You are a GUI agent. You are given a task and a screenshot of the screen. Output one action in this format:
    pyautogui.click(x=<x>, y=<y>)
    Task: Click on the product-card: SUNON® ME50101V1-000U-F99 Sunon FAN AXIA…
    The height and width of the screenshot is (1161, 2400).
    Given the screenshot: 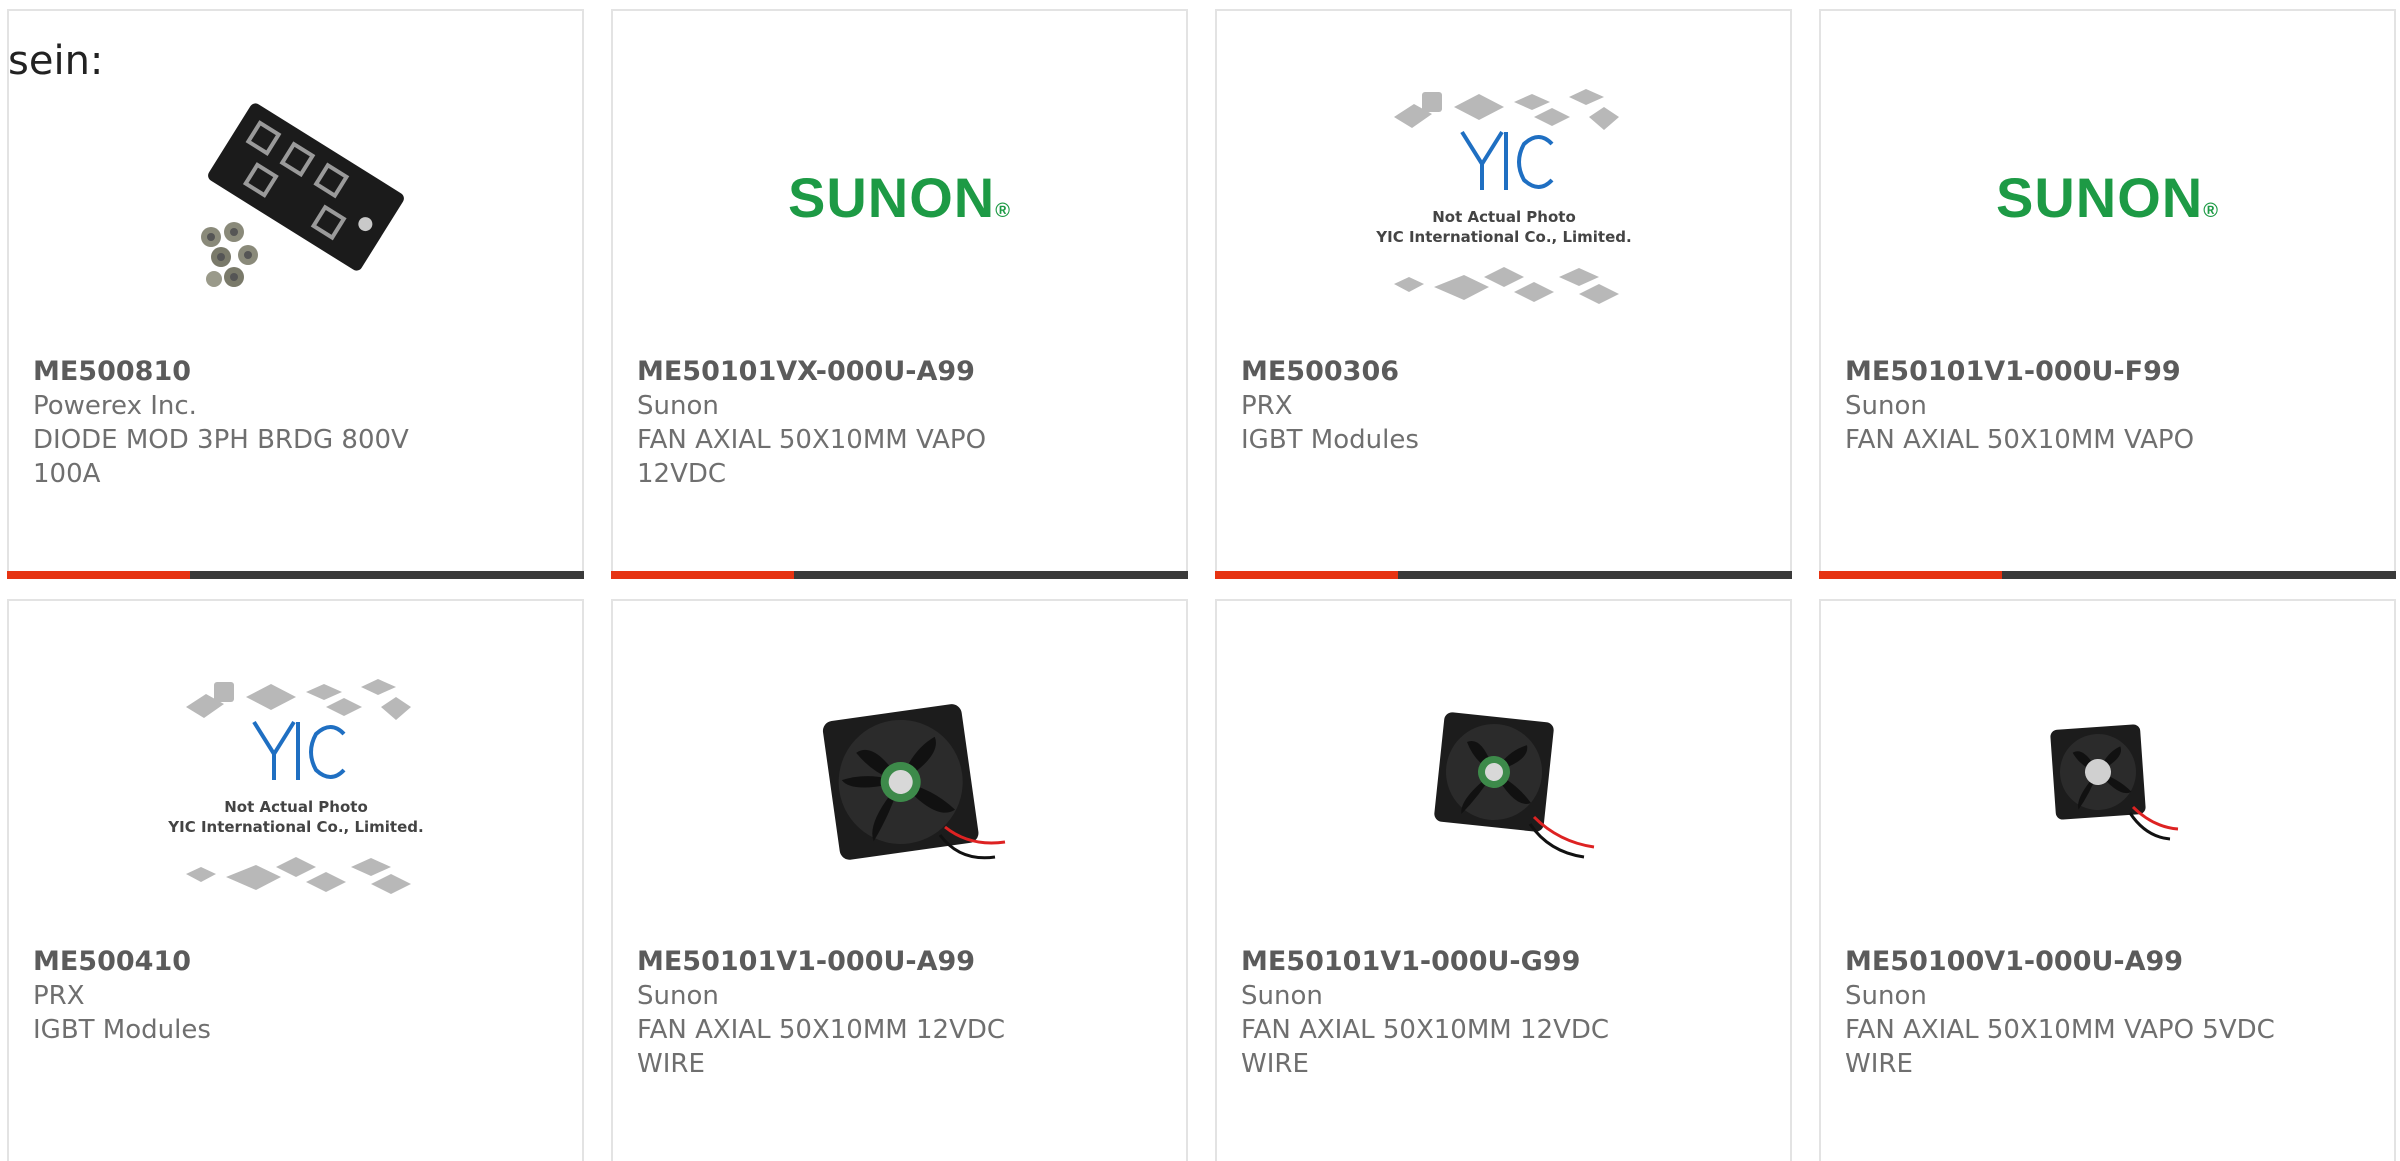 What is the action you would take?
    pyautogui.click(x=2107, y=294)
    